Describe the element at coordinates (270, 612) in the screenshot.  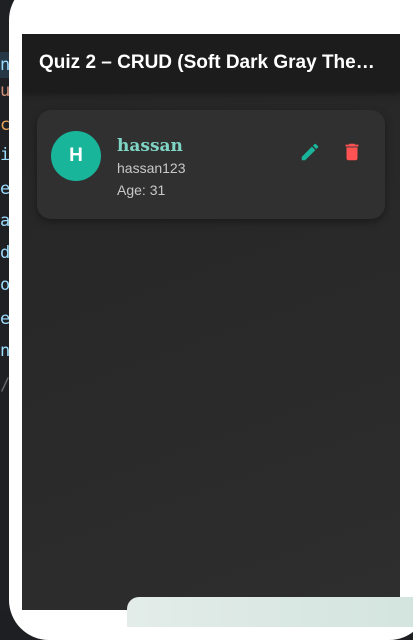
I see `bottom-overlay-panel` at that location.